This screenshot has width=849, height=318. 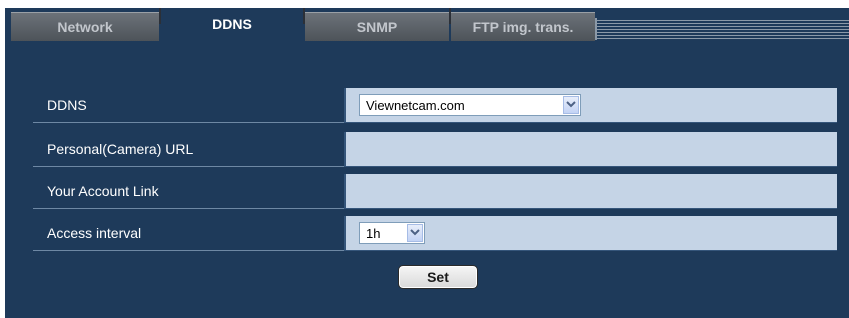 I want to click on personal-url-row: Personal(Camera) URL, so click(x=435, y=149).